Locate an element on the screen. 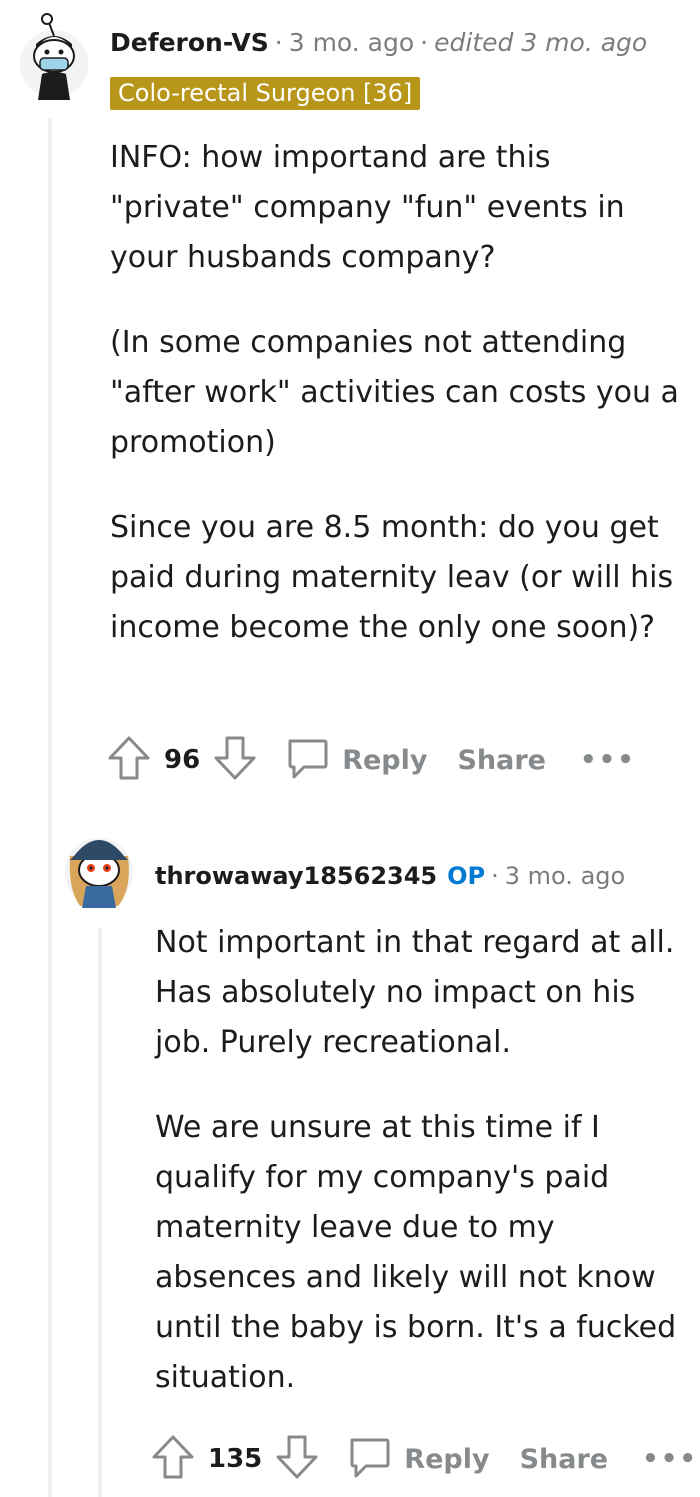 This screenshot has height=1497, width=700. comment-meta: throwaway18562345 OP · 3 mo. ago is located at coordinates (390, 876).